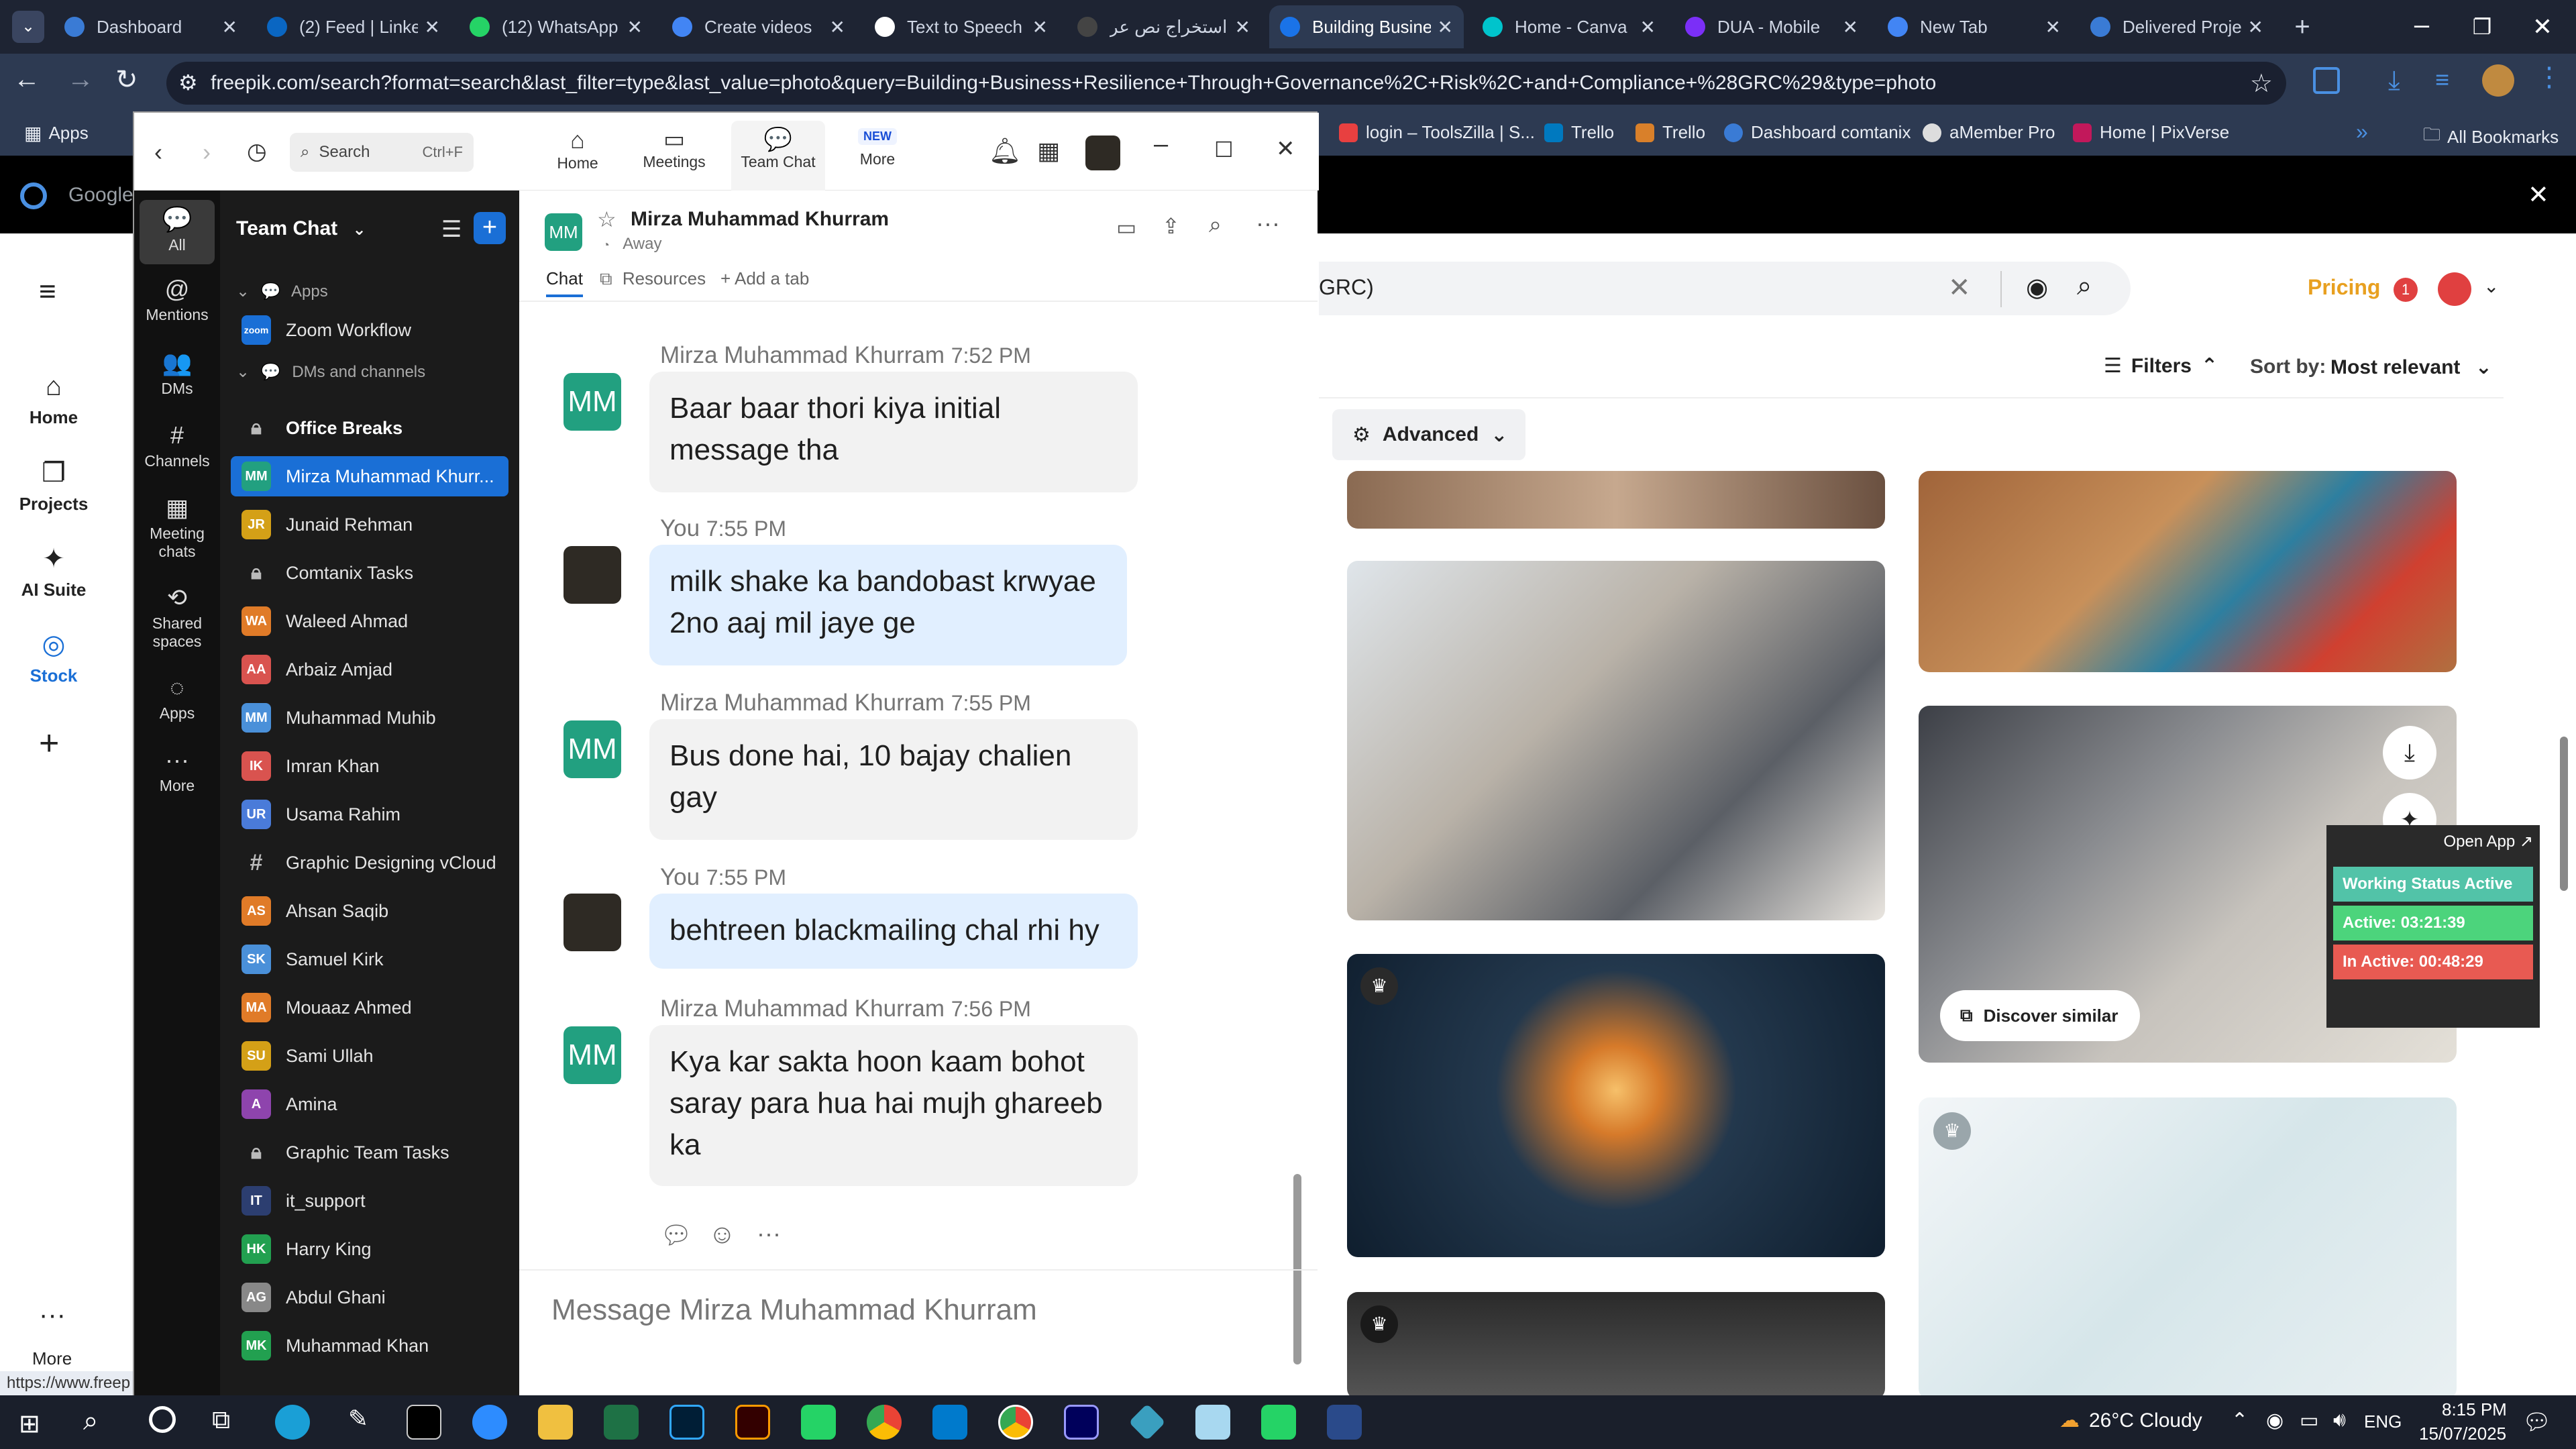 The image size is (2576, 1449). What do you see at coordinates (2383, 1421) in the screenshot?
I see `language-indicator: ENG` at bounding box center [2383, 1421].